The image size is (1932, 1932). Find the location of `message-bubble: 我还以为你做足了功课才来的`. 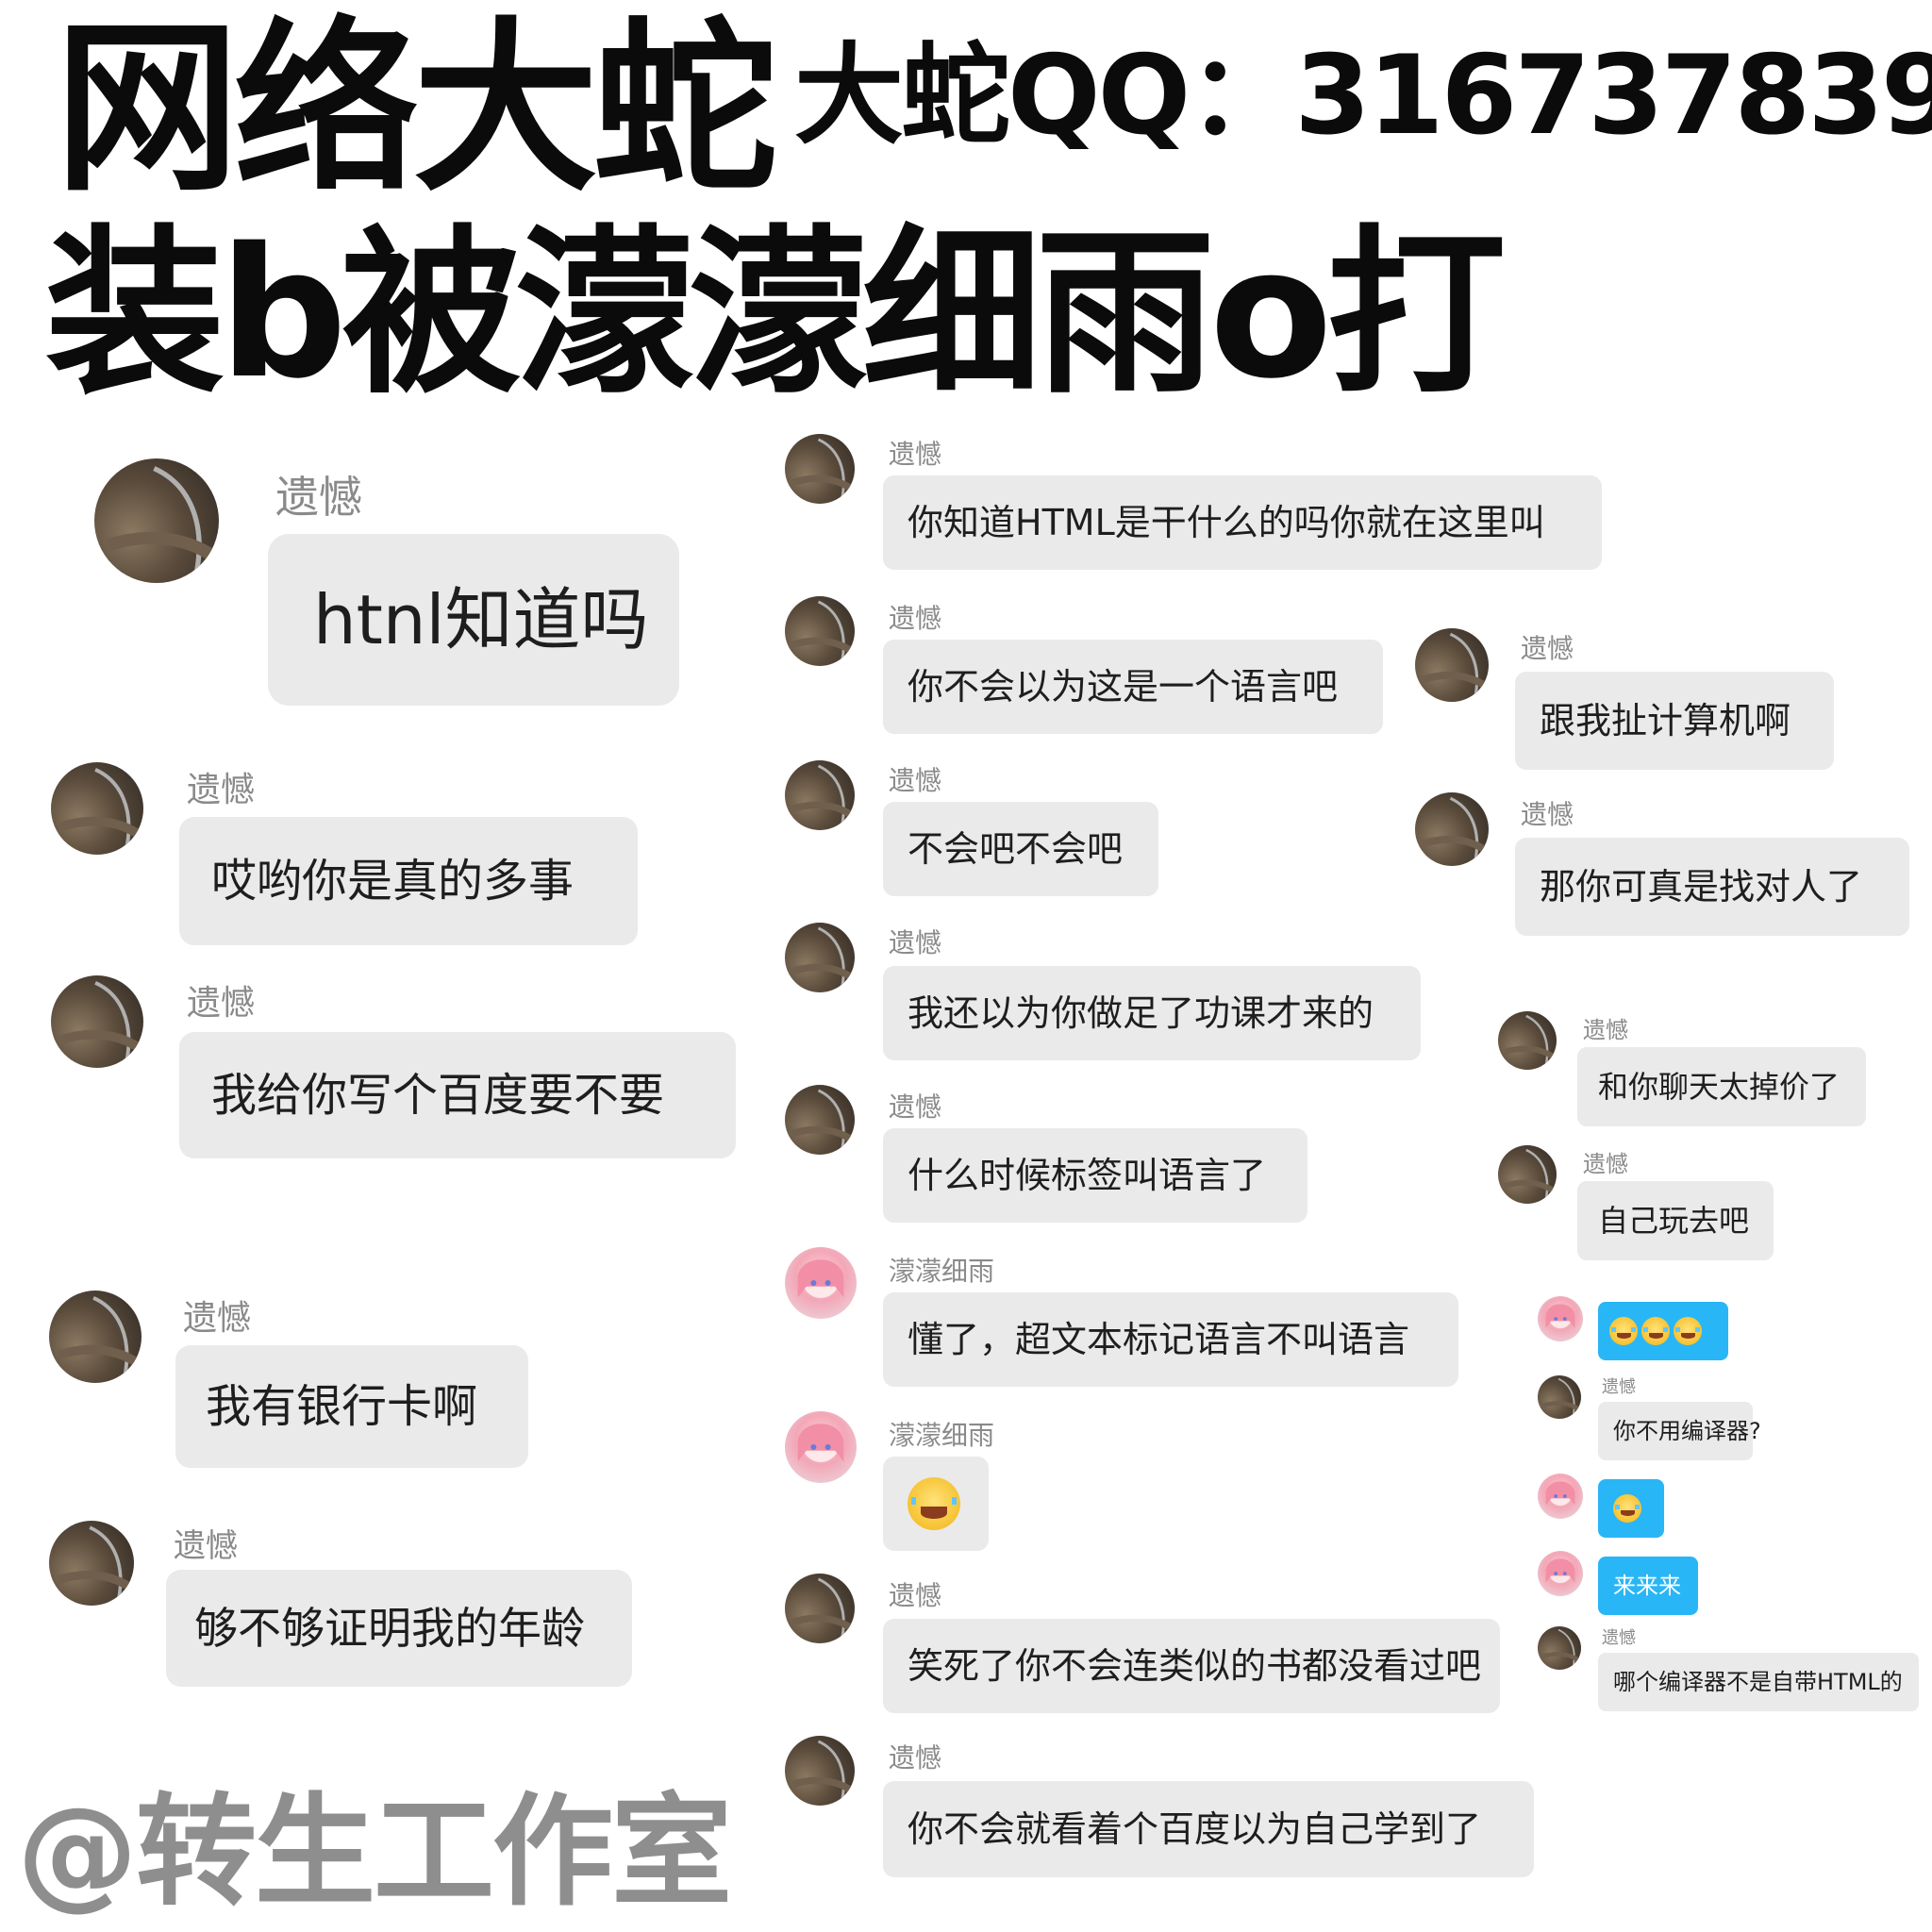

message-bubble: 我还以为你做足了功课才来的 is located at coordinates (1152, 1013).